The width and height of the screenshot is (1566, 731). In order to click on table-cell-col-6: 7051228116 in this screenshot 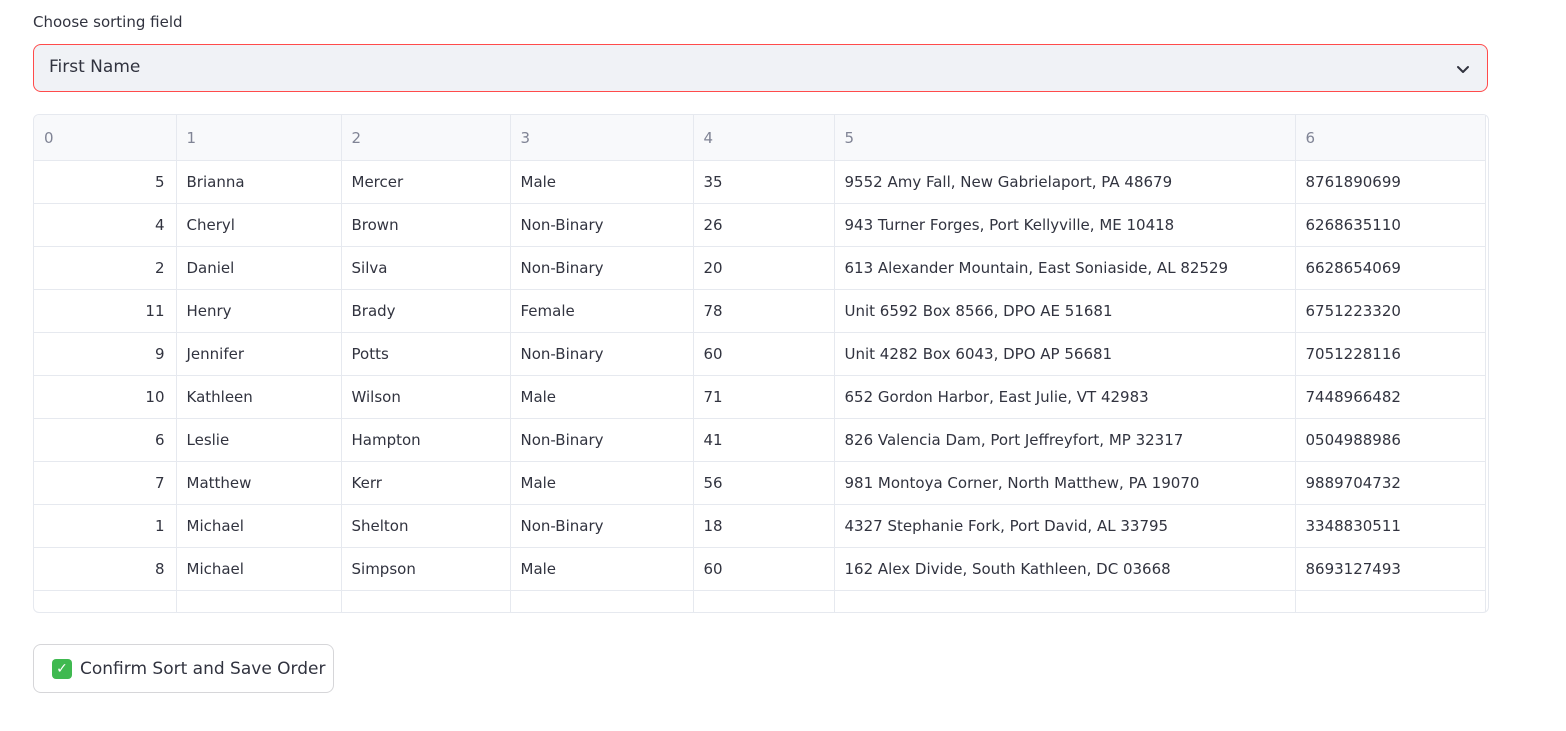, I will do `click(1390, 354)`.